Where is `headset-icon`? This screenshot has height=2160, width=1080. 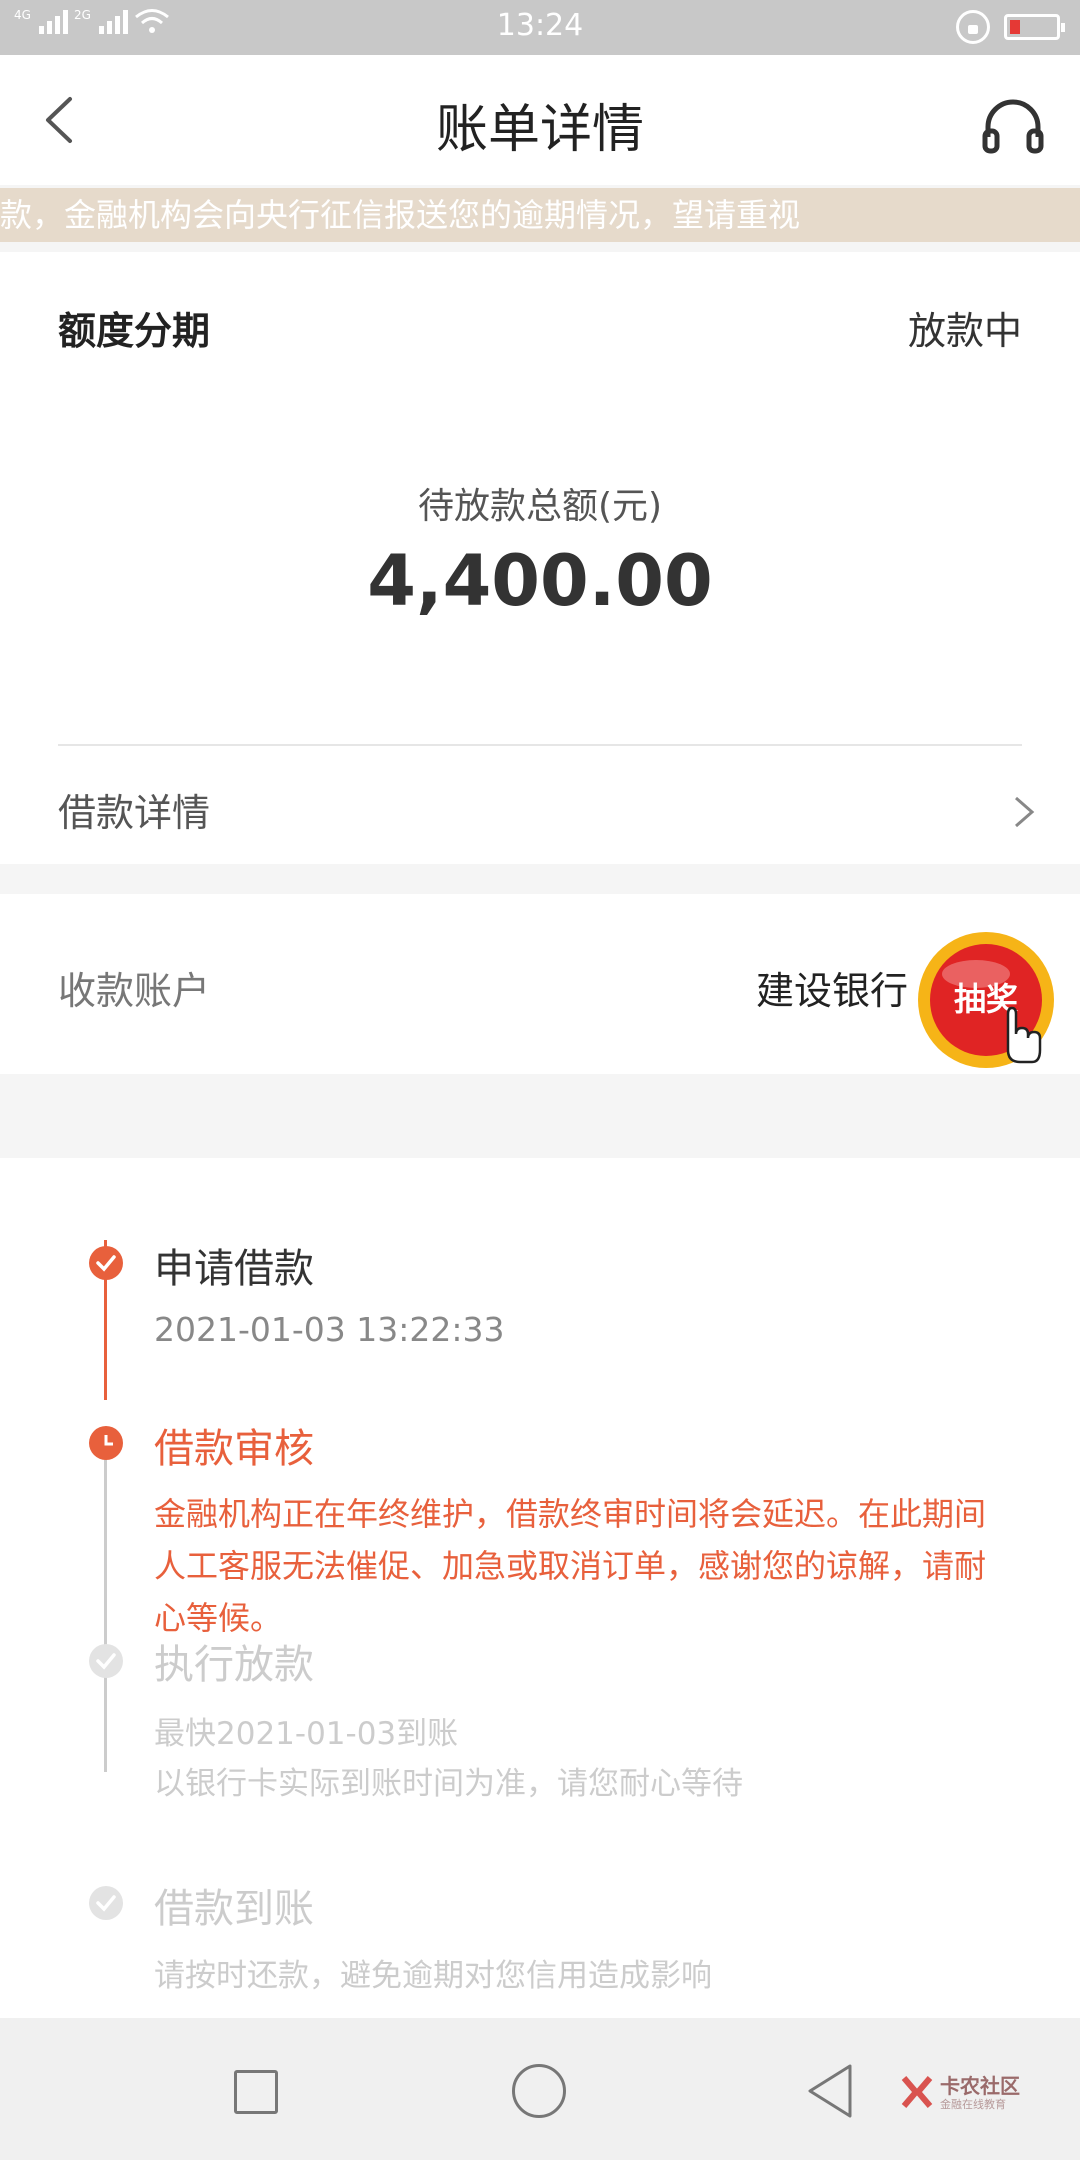
headset-icon is located at coordinates (1013, 126).